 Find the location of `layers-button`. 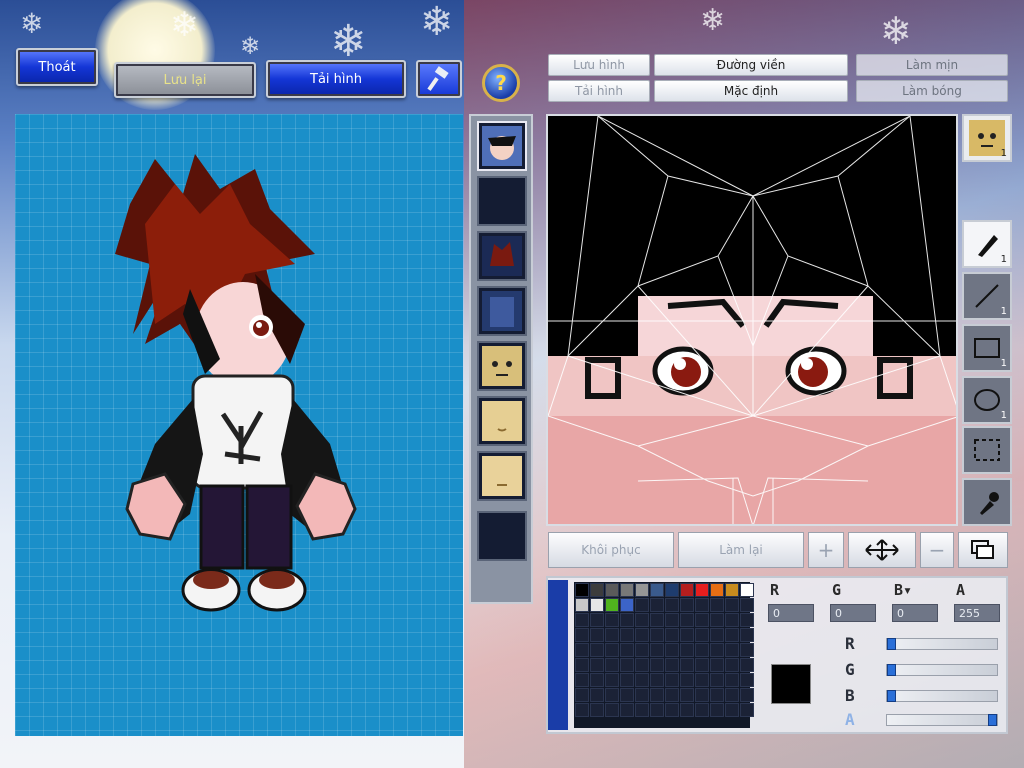

layers-button is located at coordinates (983, 550).